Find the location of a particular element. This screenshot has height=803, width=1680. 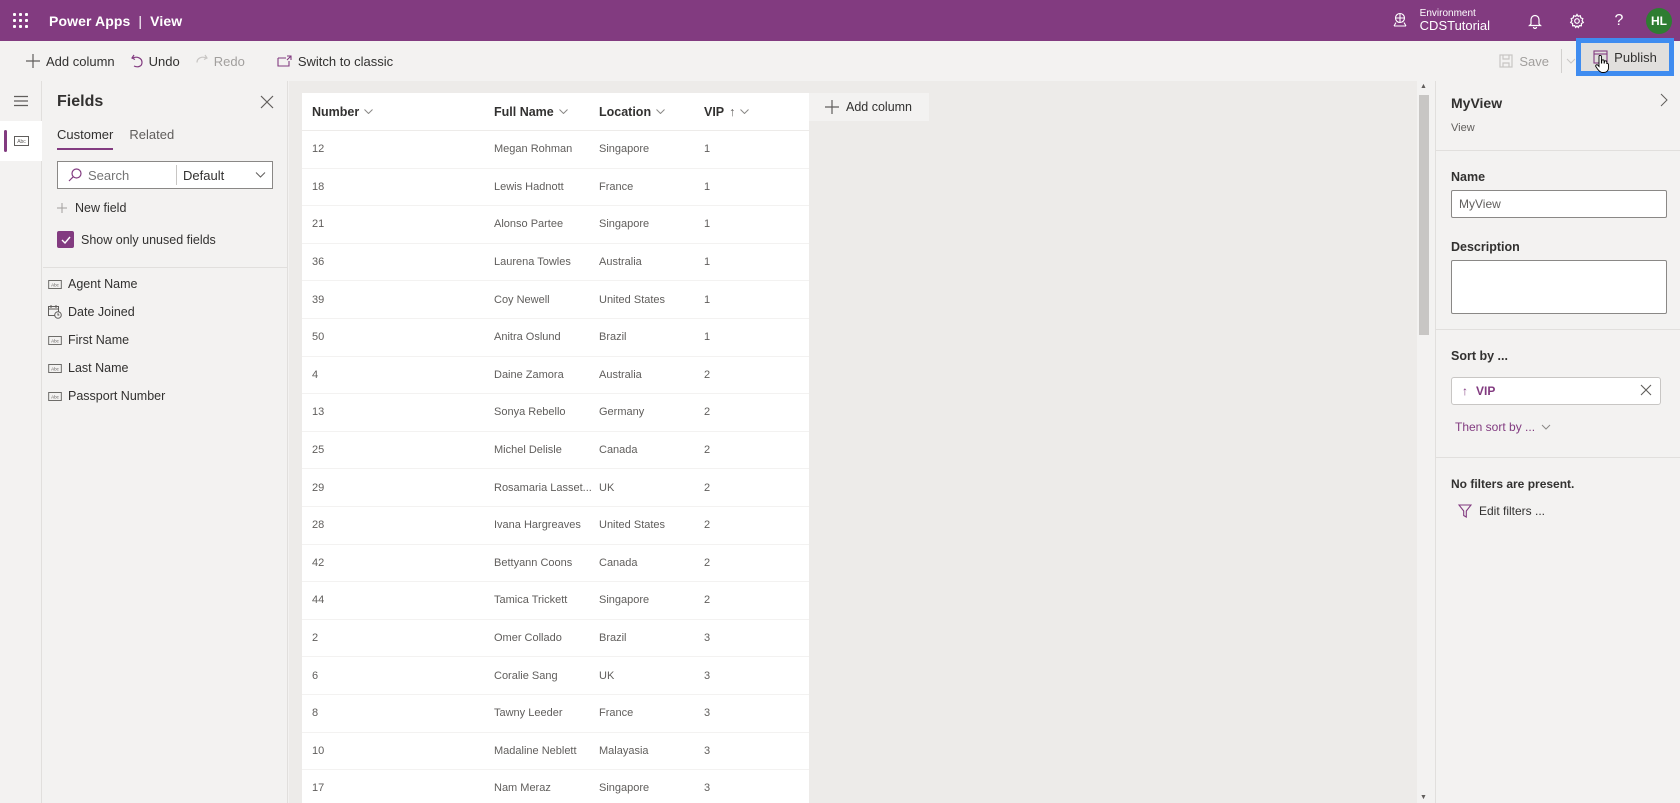

svg-text: Abc is located at coordinates (55, 368).